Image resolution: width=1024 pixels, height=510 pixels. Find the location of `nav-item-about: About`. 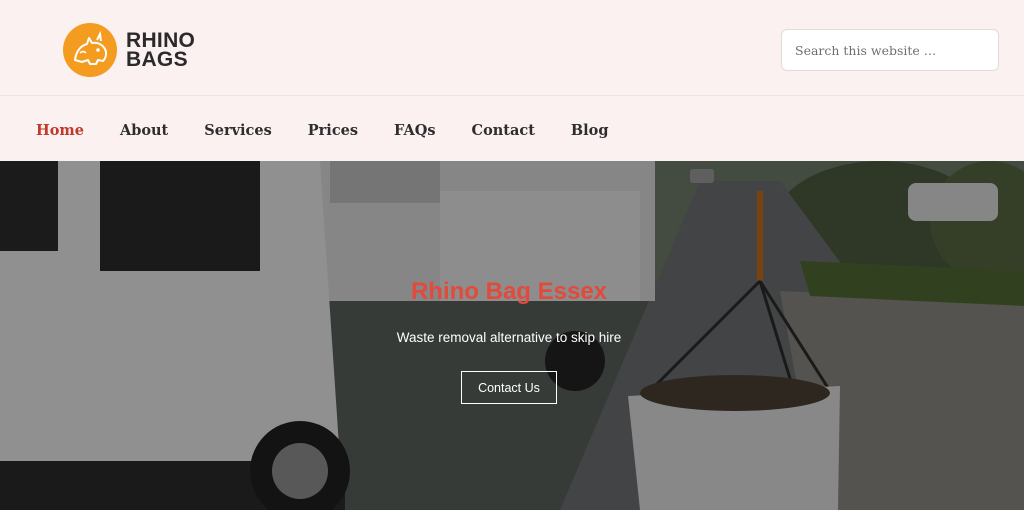

nav-item-about: About is located at coordinates (144, 130).